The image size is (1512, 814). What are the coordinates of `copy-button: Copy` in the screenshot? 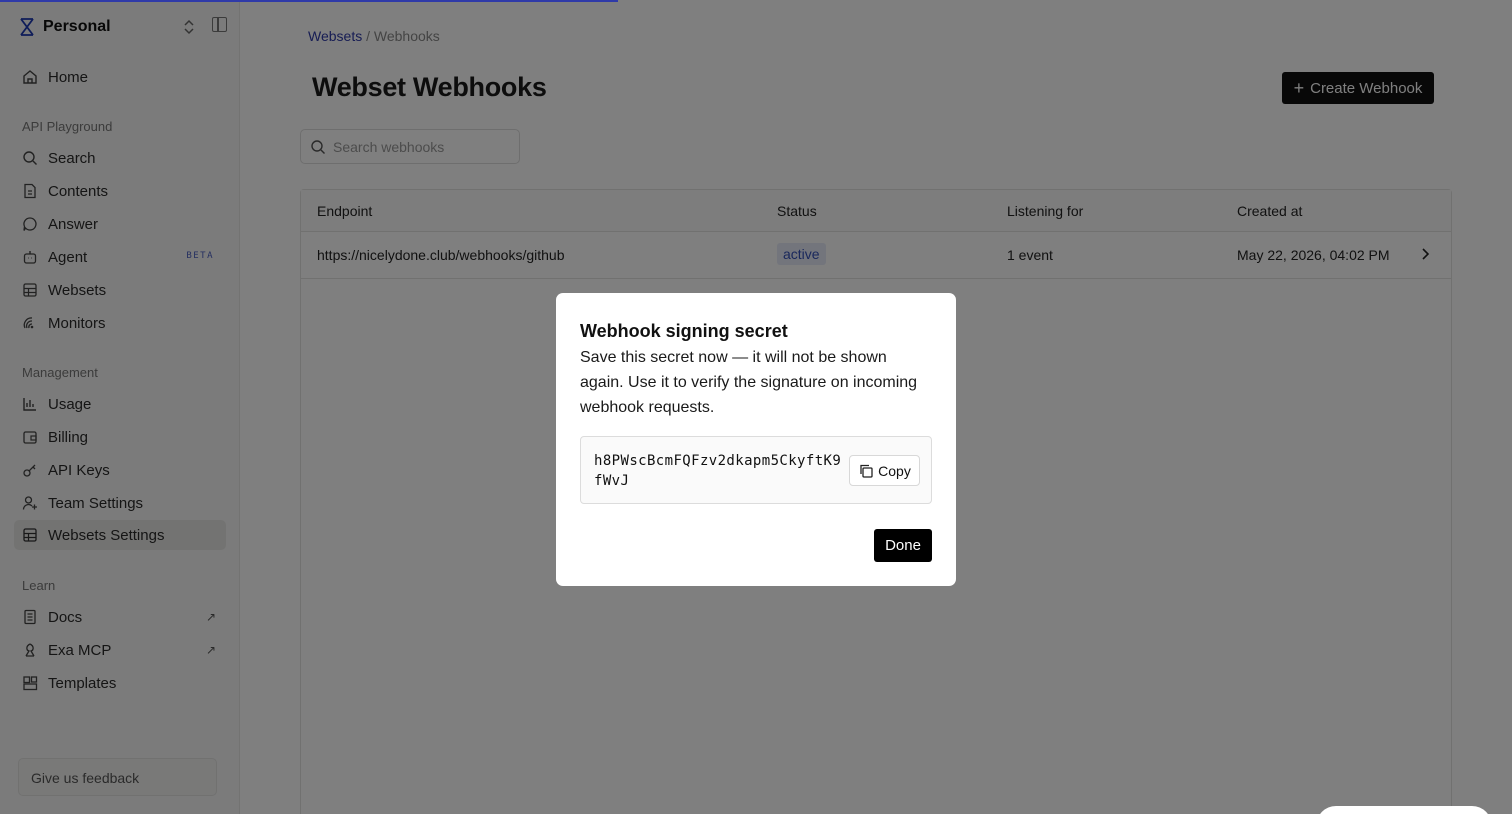 It's located at (884, 470).